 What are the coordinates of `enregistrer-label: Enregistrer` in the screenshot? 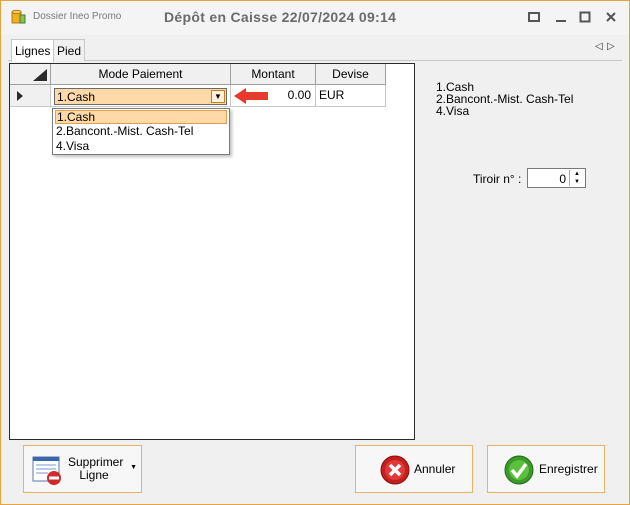 It's located at (568, 469).